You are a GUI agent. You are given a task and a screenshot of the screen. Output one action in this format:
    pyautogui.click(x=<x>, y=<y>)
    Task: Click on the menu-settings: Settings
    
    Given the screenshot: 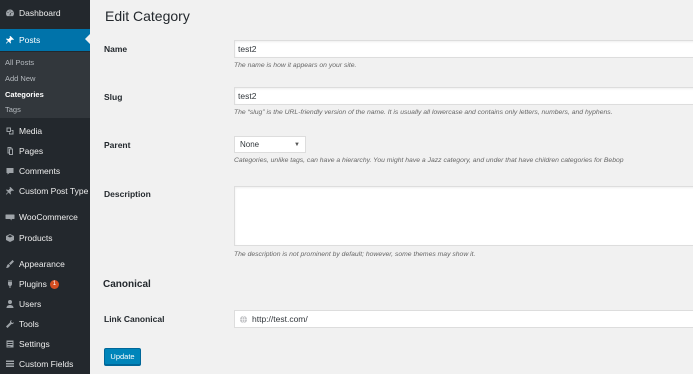 What is the action you would take?
    pyautogui.click(x=45, y=344)
    